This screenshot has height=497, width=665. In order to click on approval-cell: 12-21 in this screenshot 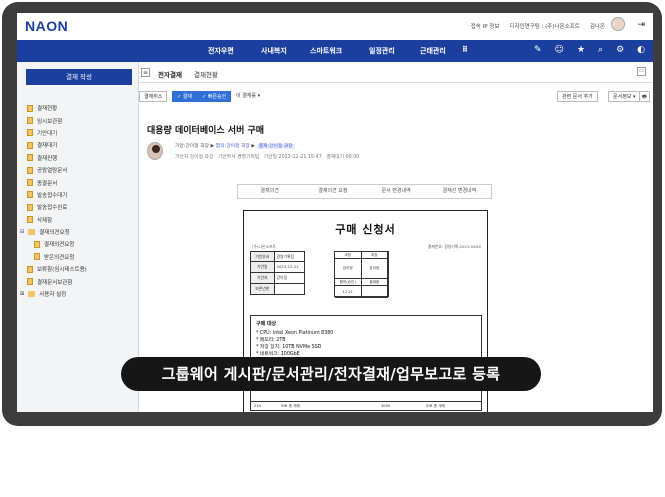, I will do `click(348, 292)`.